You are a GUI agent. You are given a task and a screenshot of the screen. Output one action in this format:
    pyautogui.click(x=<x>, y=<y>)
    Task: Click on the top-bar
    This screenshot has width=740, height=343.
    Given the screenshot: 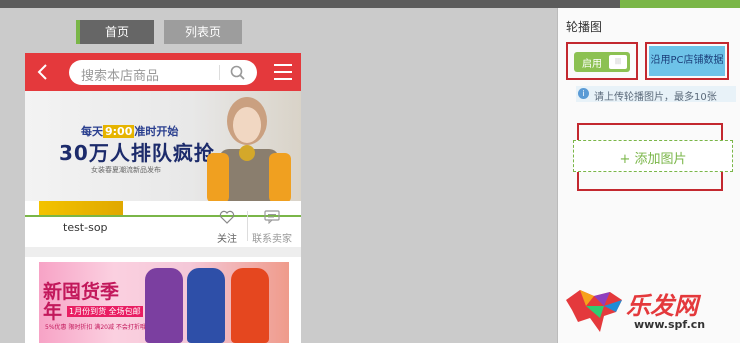 What is the action you would take?
    pyautogui.click(x=370, y=4)
    